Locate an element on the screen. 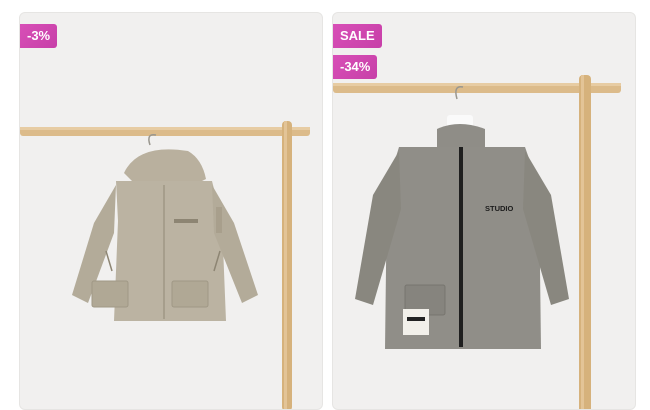  jacket-hooded-beige-icon is located at coordinates (165, 227).